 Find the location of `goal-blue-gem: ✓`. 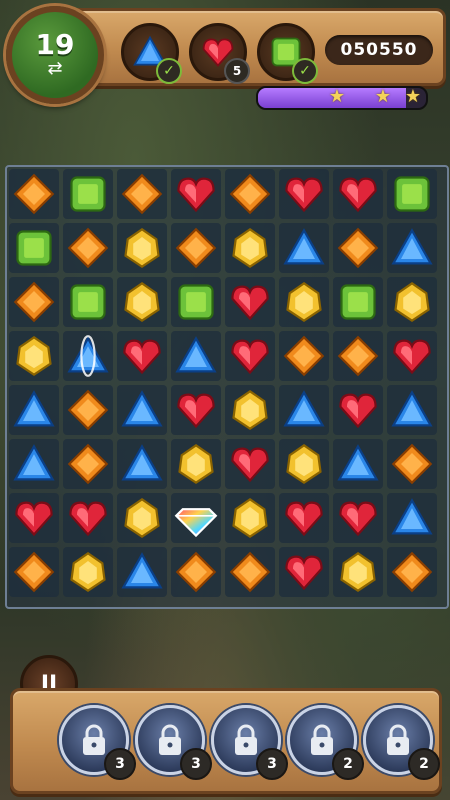

goal-blue-gem: ✓ is located at coordinates (151, 53).